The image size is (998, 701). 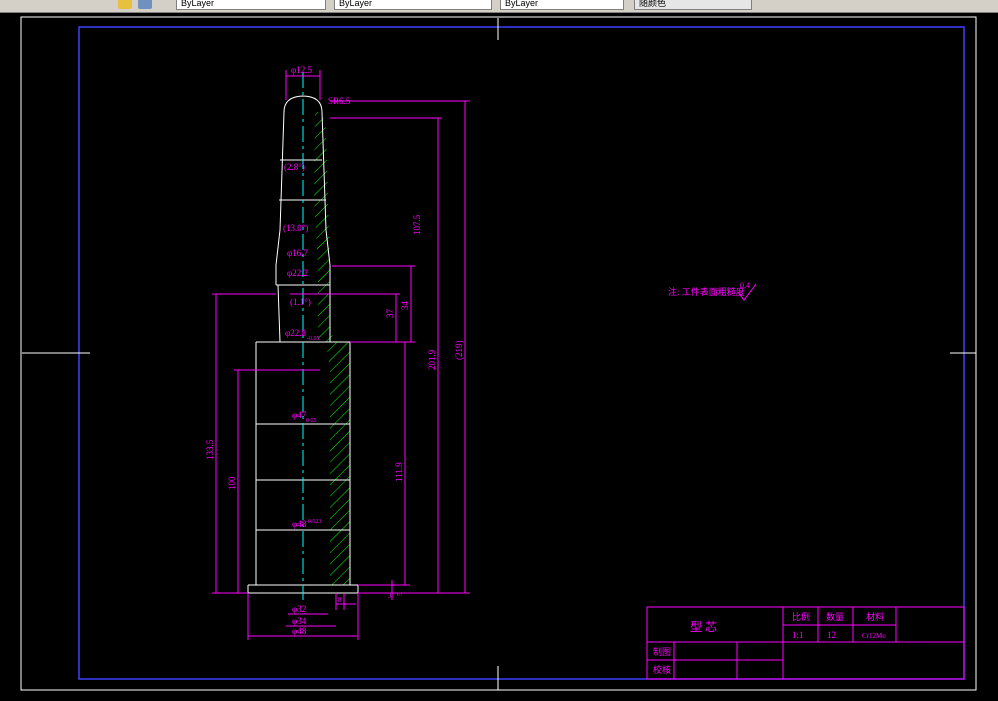 What do you see at coordinates (299, 631) in the screenshot?
I see `dim-d48b: φ48` at bounding box center [299, 631].